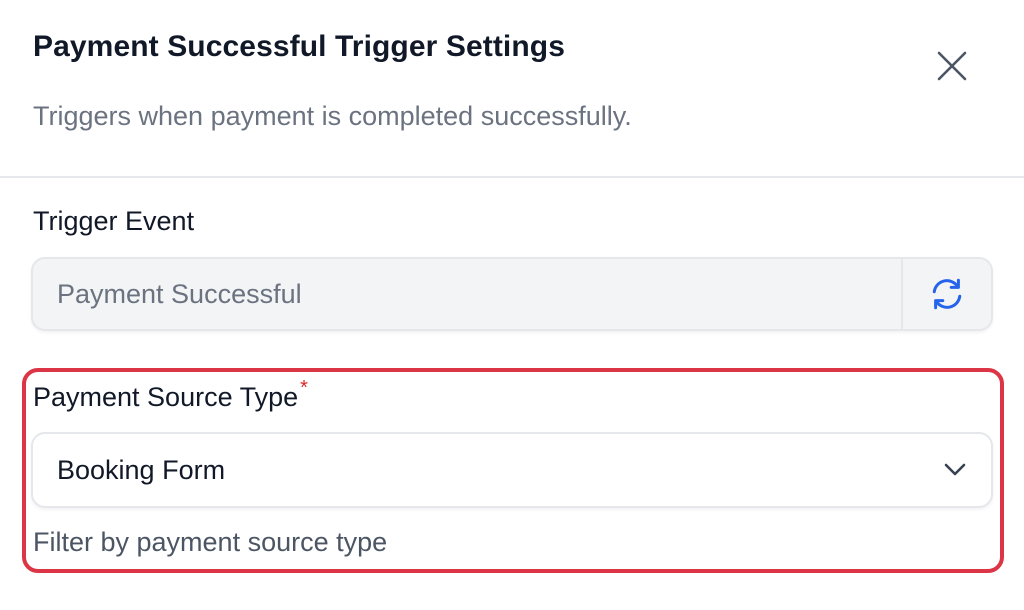 The width and height of the screenshot is (1024, 610). I want to click on payment-source-helper-text: Filter by payment source type, so click(210, 542).